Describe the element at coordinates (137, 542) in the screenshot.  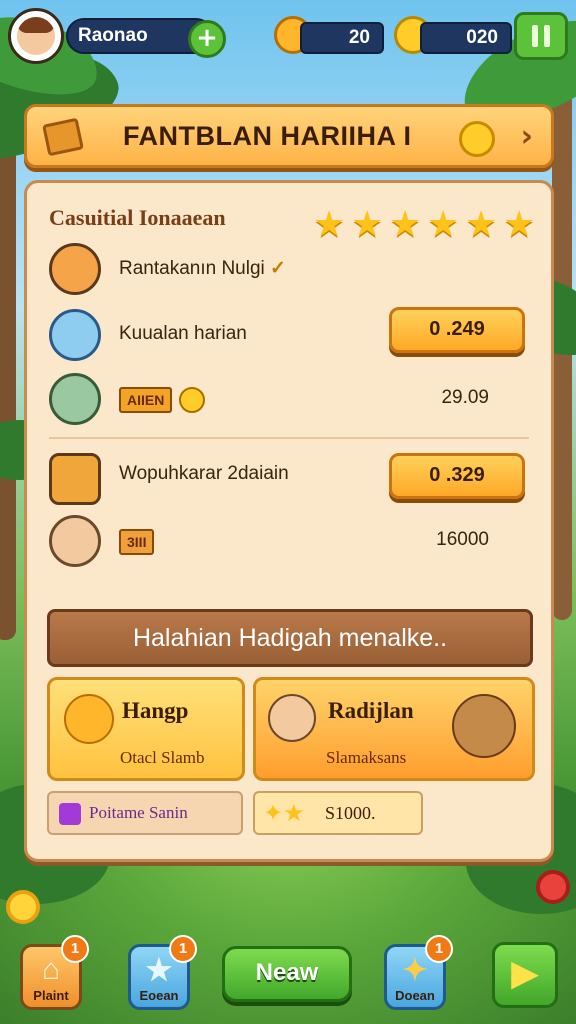
I see `row-5-badge: 3III` at that location.